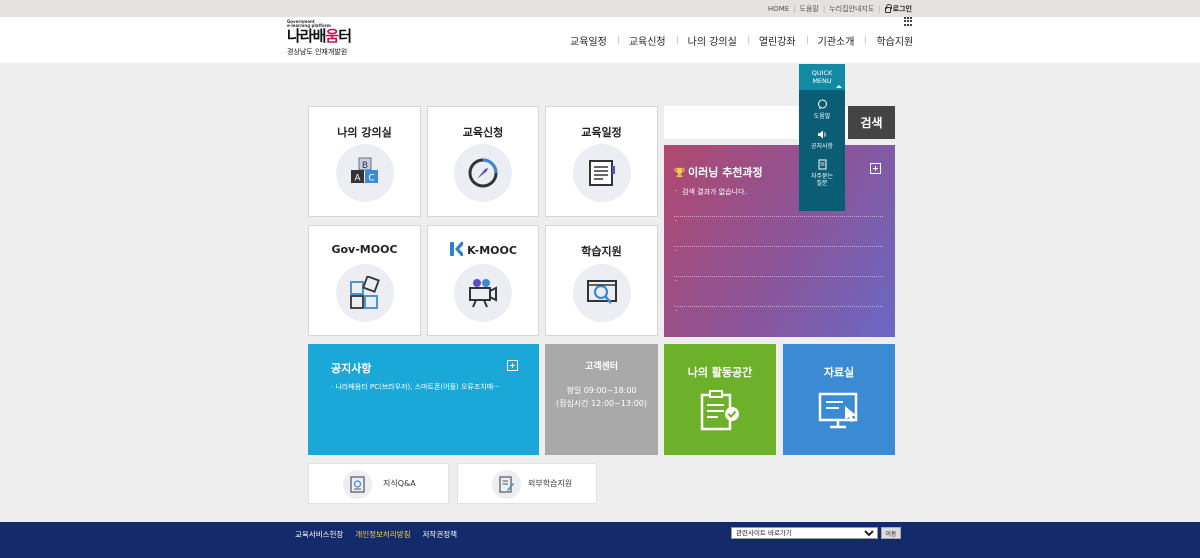 The height and width of the screenshot is (558, 1200). Describe the element at coordinates (601, 132) in the screenshot. I see `tile-title: 교육일정` at that location.